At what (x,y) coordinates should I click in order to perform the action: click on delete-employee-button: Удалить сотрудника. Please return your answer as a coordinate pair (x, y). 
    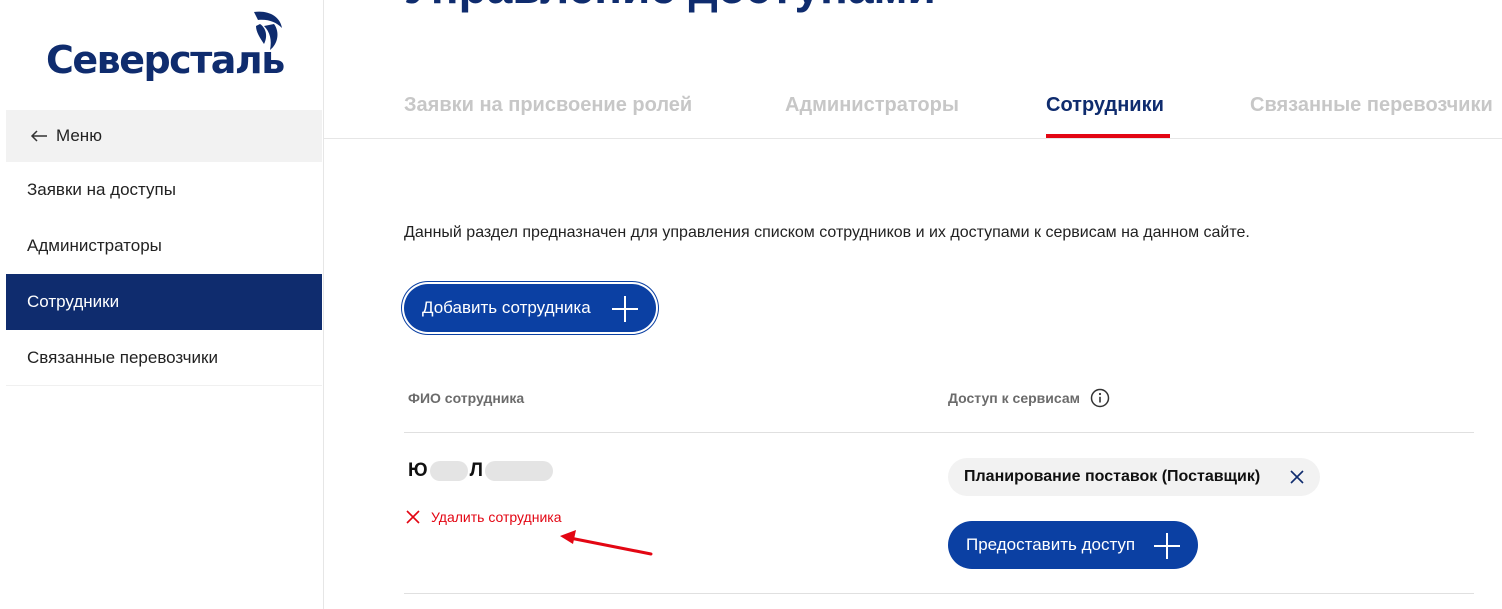
    Looking at the image, I should click on (483, 517).